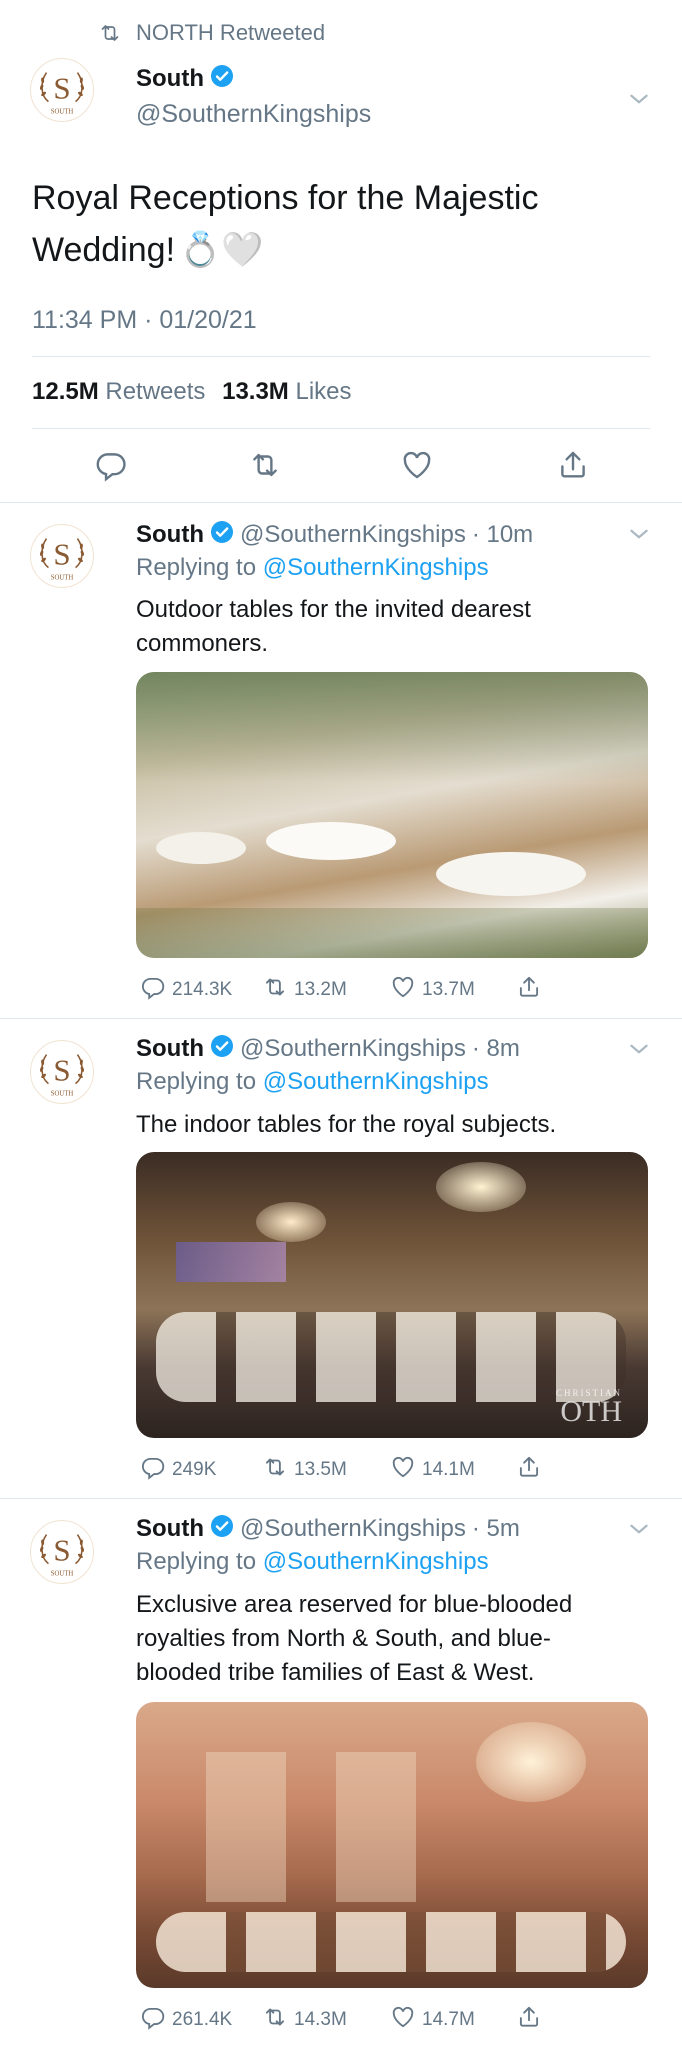 This screenshot has width=682, height=2048. I want to click on main-timestamp: 11:34 PM · 01/20/21, so click(144, 320).